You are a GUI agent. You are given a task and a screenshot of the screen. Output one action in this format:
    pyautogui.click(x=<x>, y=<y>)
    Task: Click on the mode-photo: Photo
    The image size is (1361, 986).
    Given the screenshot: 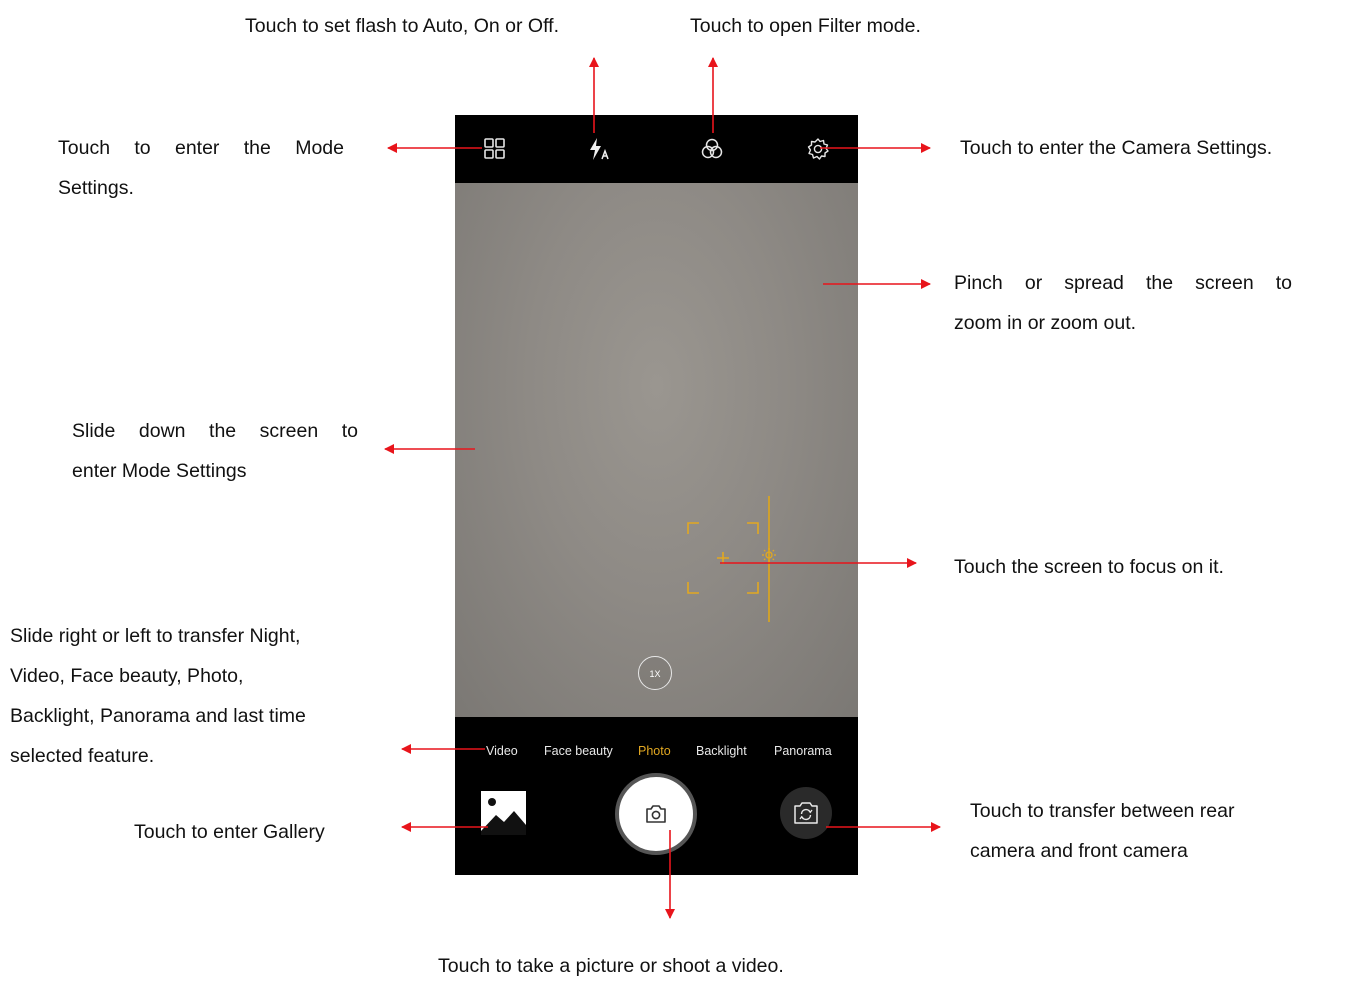 What is the action you would take?
    pyautogui.click(x=654, y=751)
    